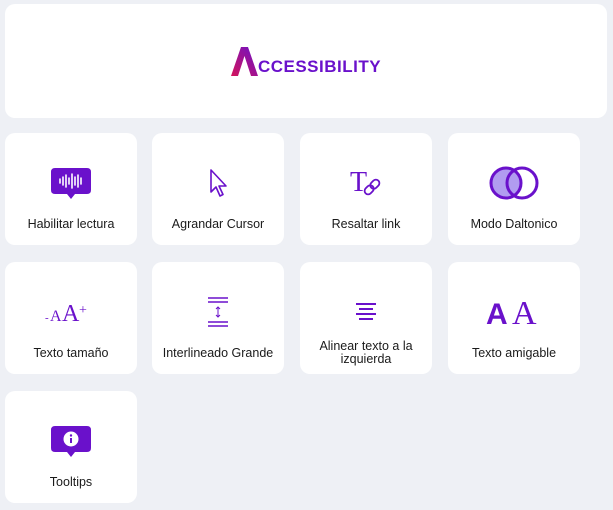  I want to click on tile-habilitar-lectura: Habilitar lectura, so click(71, 189).